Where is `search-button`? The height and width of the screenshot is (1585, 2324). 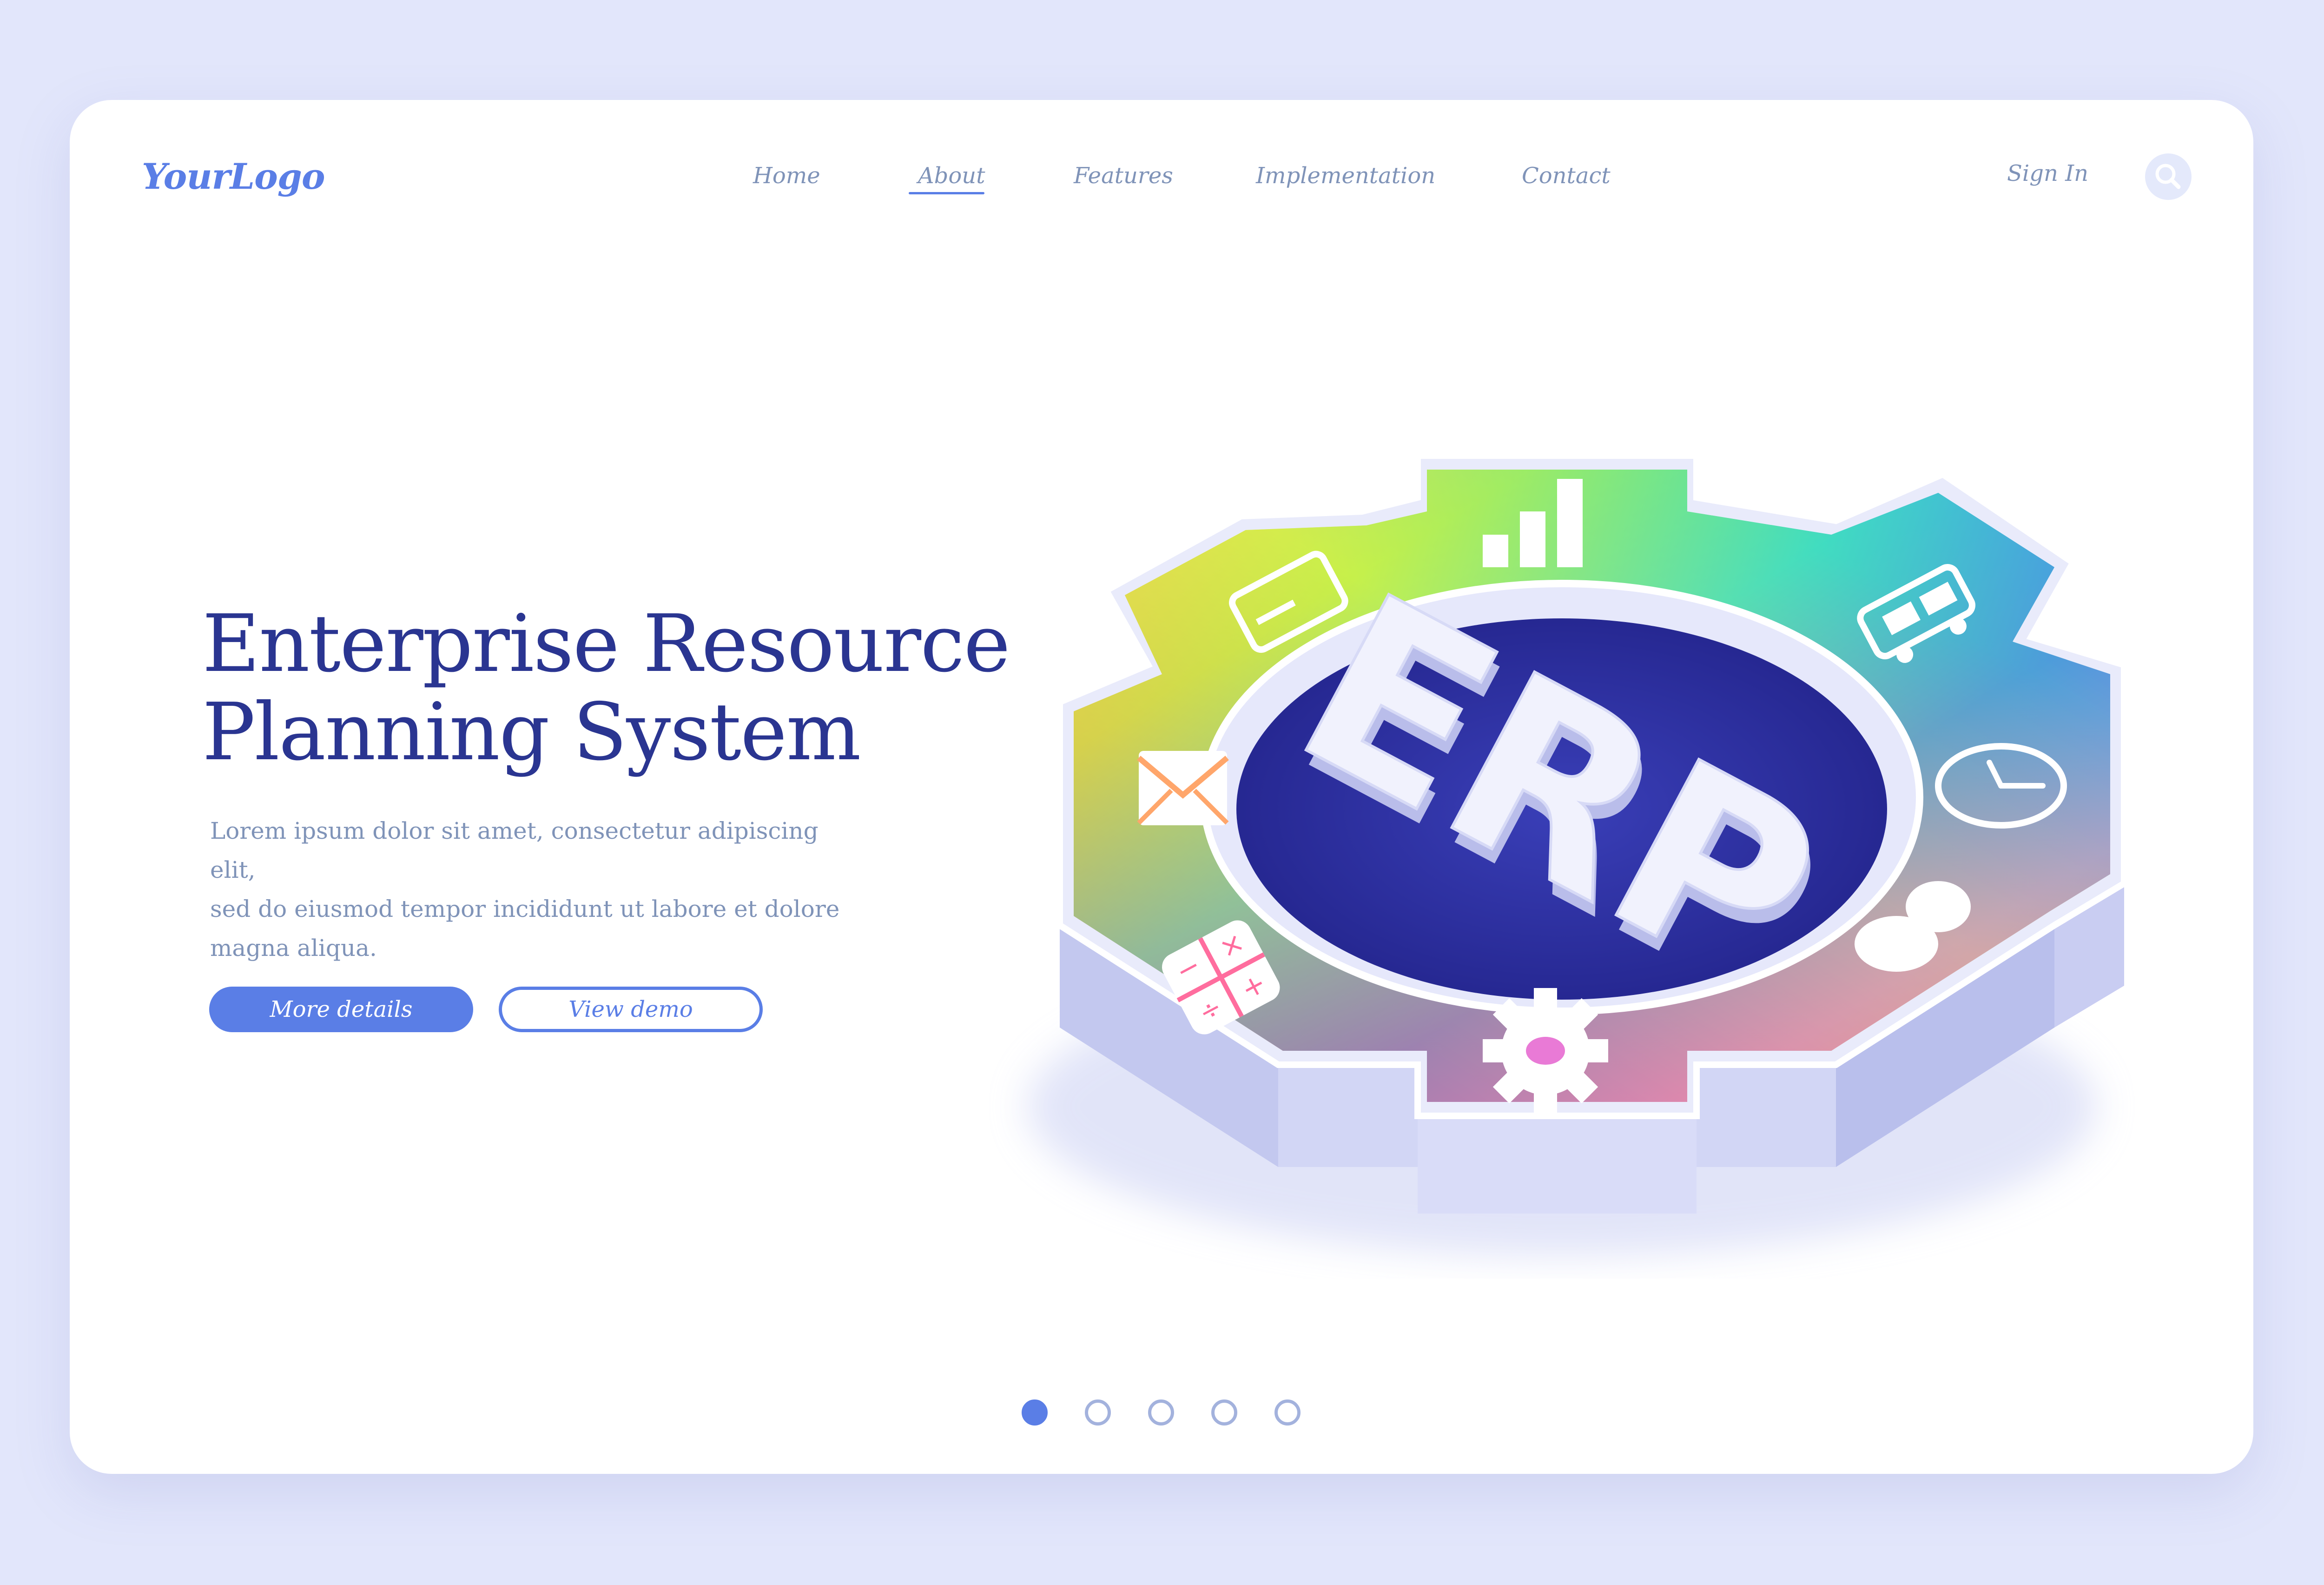
search-button is located at coordinates (2168, 177).